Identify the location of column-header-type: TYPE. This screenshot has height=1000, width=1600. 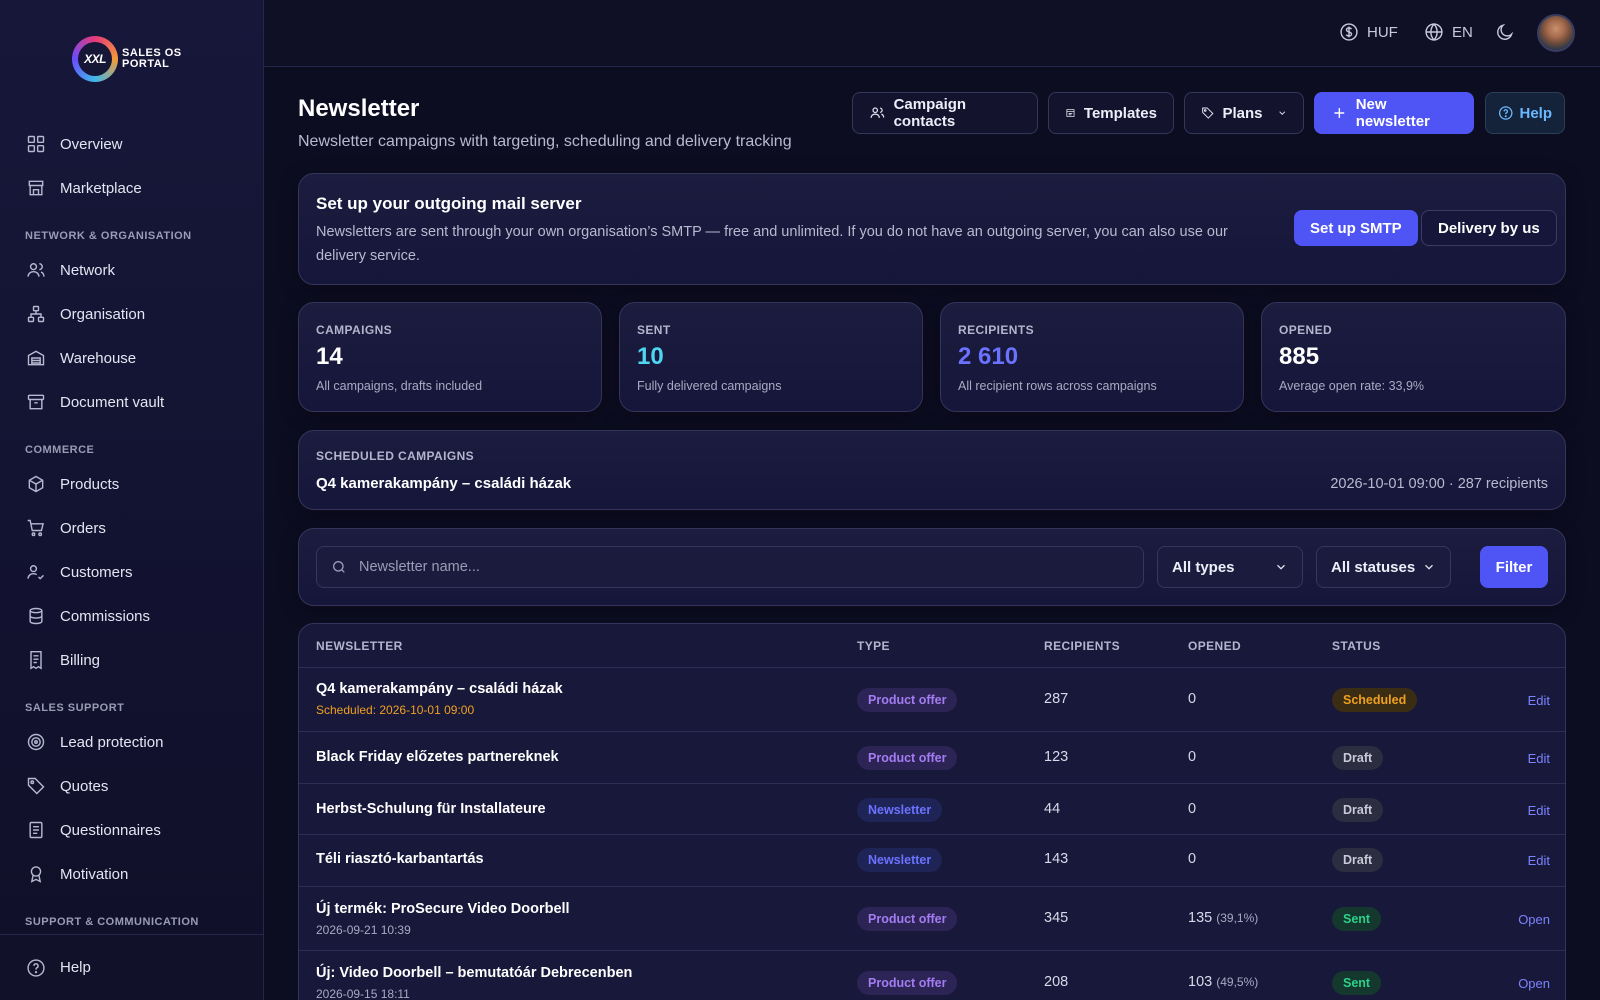
(873, 646).